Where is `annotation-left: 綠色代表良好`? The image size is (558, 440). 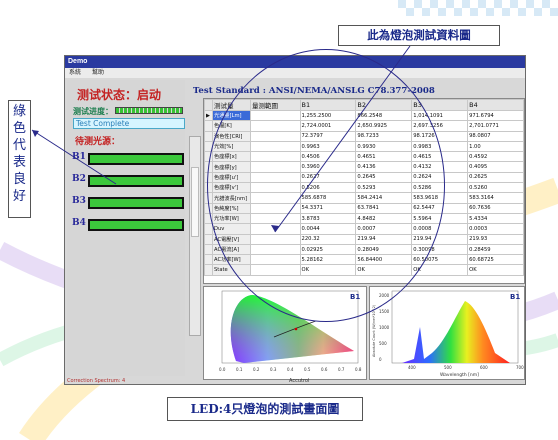
annotation-left: 綠色代表良好 is located at coordinates (19, 159).